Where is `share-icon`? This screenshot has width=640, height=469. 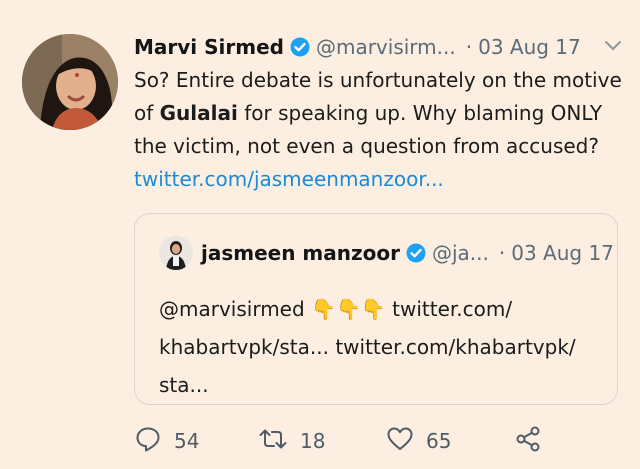 share-icon is located at coordinates (528, 441).